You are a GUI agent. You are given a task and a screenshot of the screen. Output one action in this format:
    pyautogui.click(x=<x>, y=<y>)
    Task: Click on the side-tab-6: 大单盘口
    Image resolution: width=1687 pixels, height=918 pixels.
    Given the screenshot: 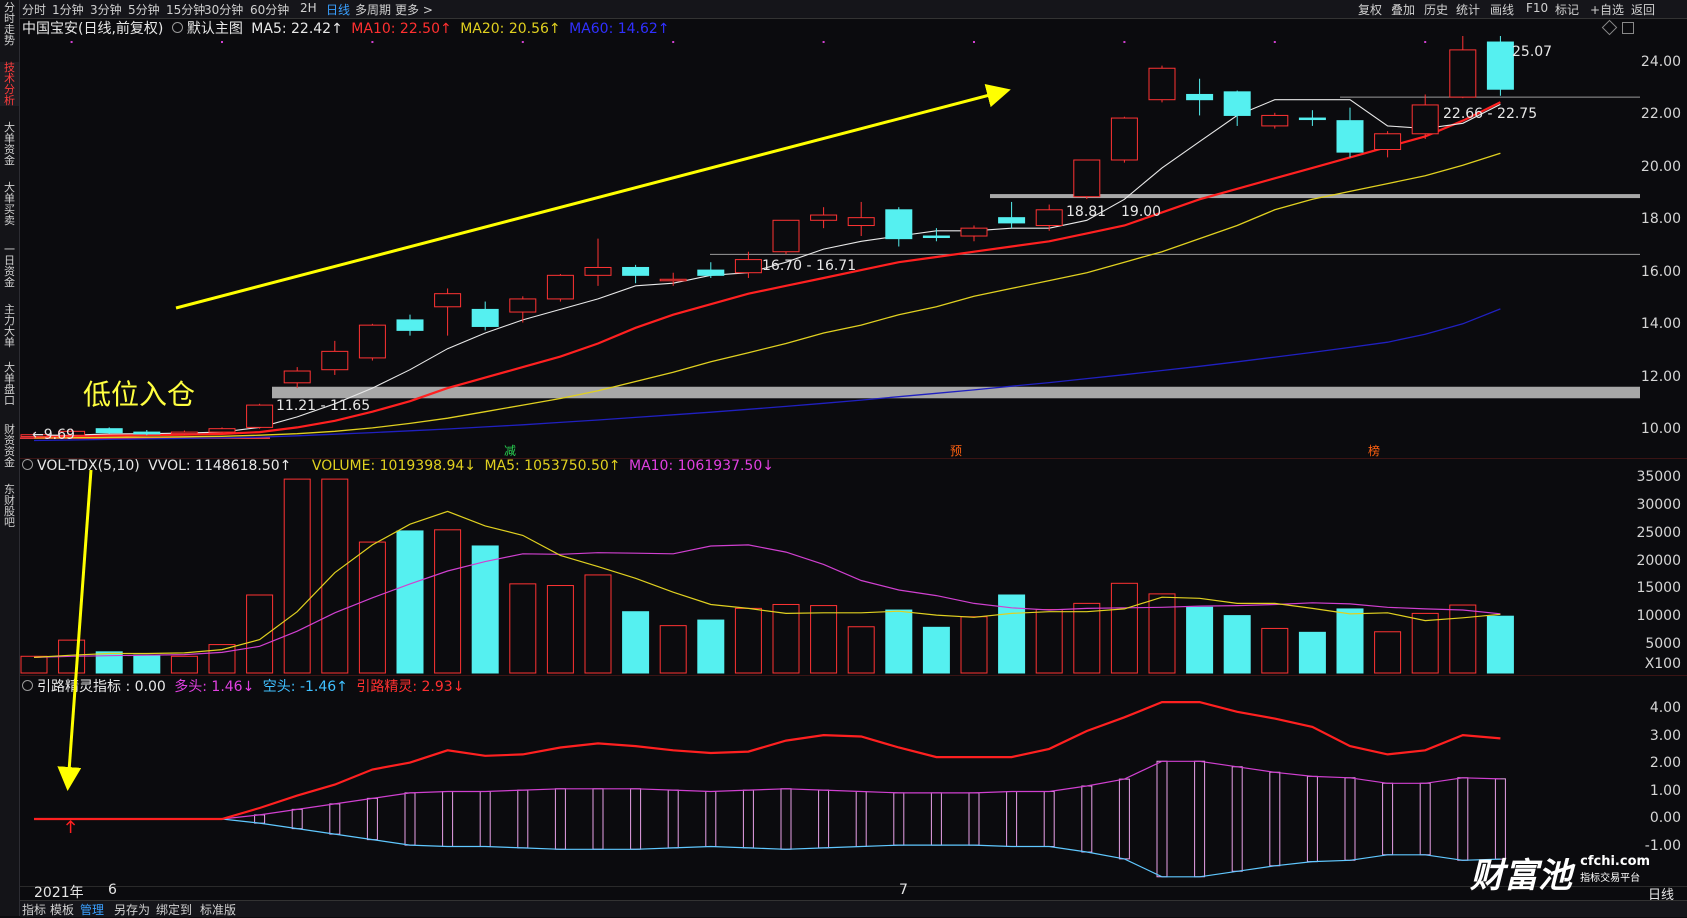 What is the action you would take?
    pyautogui.click(x=9, y=384)
    